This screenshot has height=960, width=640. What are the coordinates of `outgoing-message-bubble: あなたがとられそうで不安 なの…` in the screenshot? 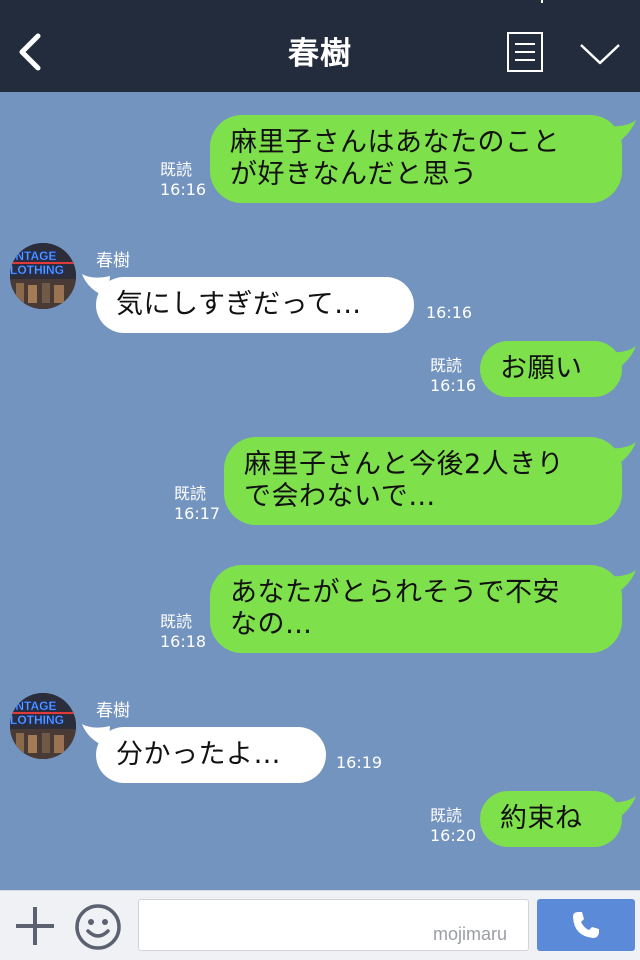 It's located at (416, 609).